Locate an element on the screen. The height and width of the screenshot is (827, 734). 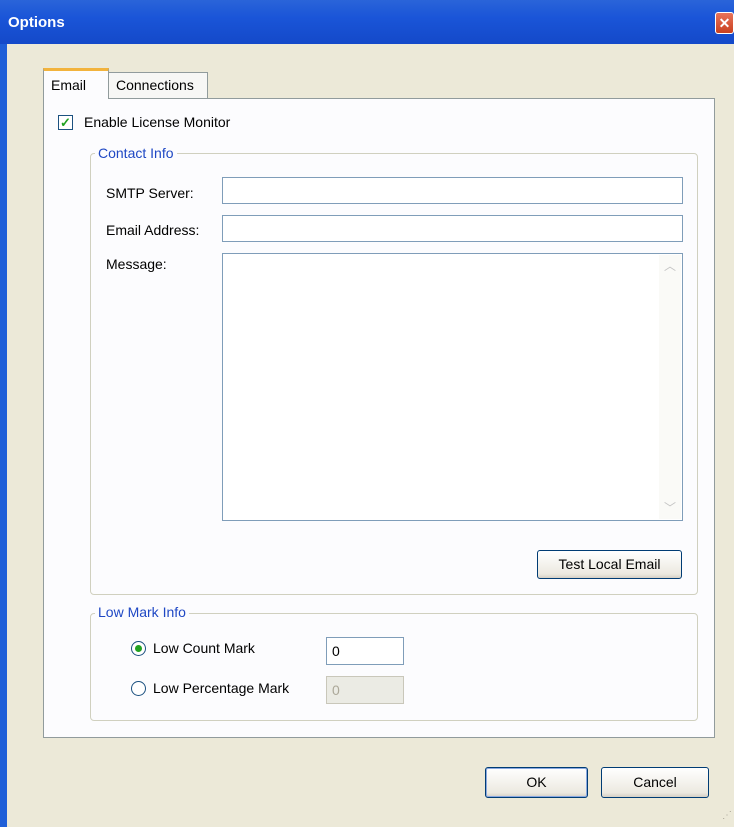
smtp-server-label: SMTP Server: is located at coordinates (150, 193).